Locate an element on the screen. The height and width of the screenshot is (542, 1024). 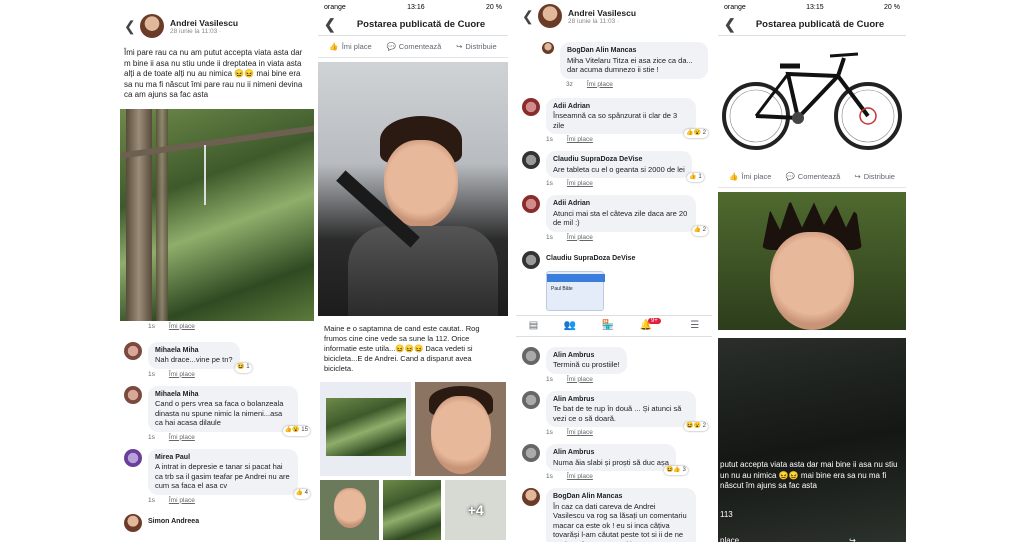
reaction-count: 👍 4 is located at coordinates (301, 494).